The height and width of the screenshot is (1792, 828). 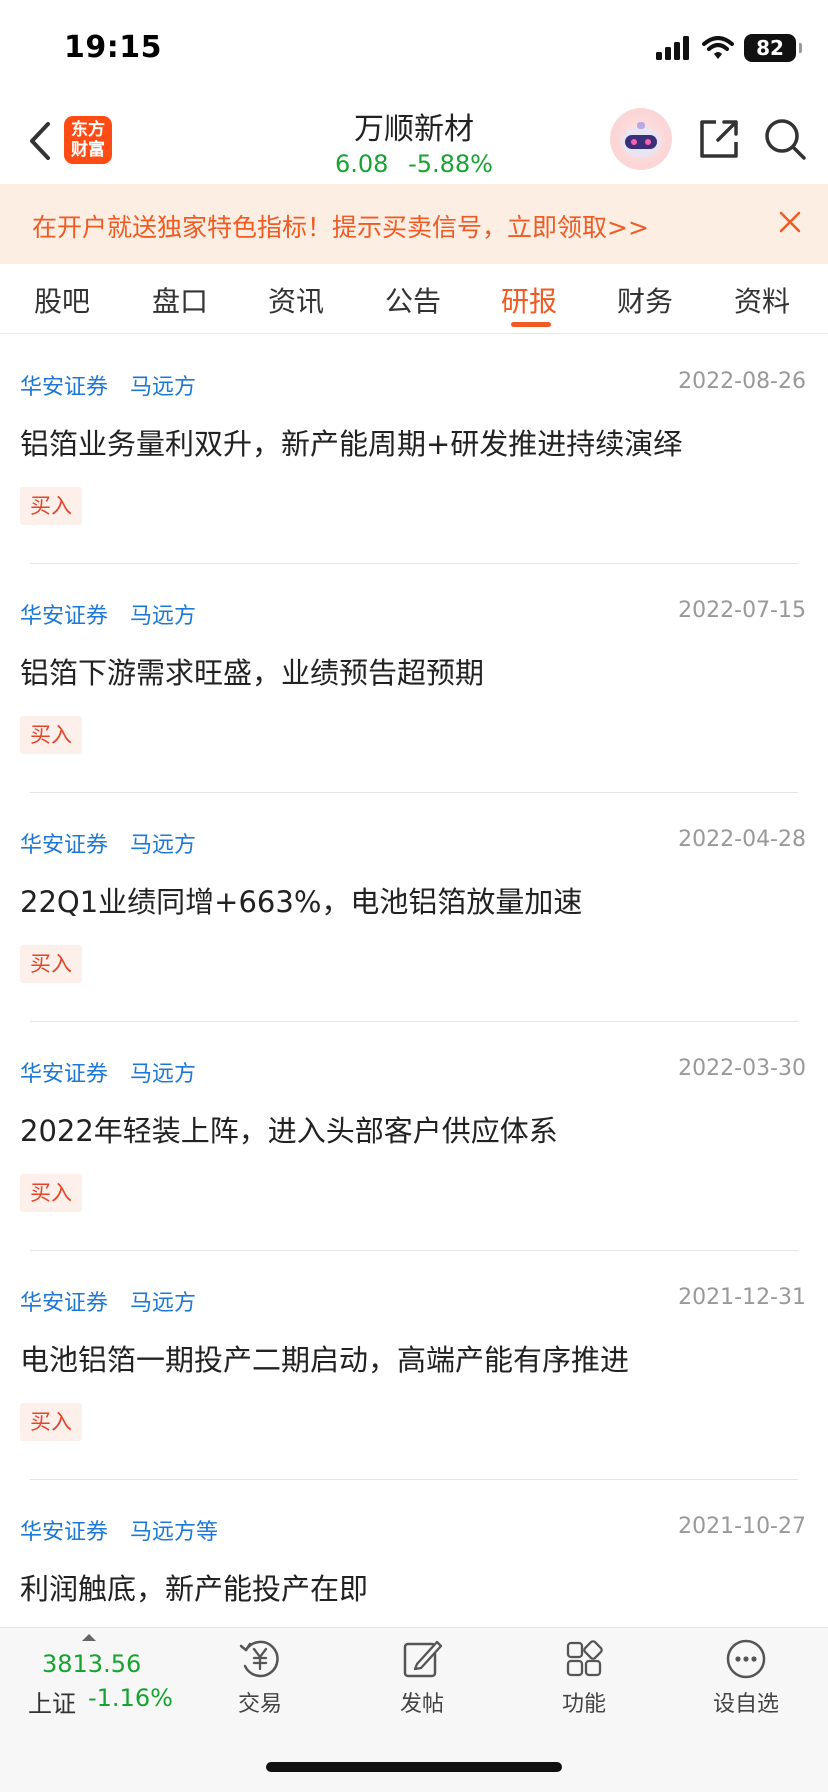 I want to click on tab-finance: 财务, so click(x=645, y=300).